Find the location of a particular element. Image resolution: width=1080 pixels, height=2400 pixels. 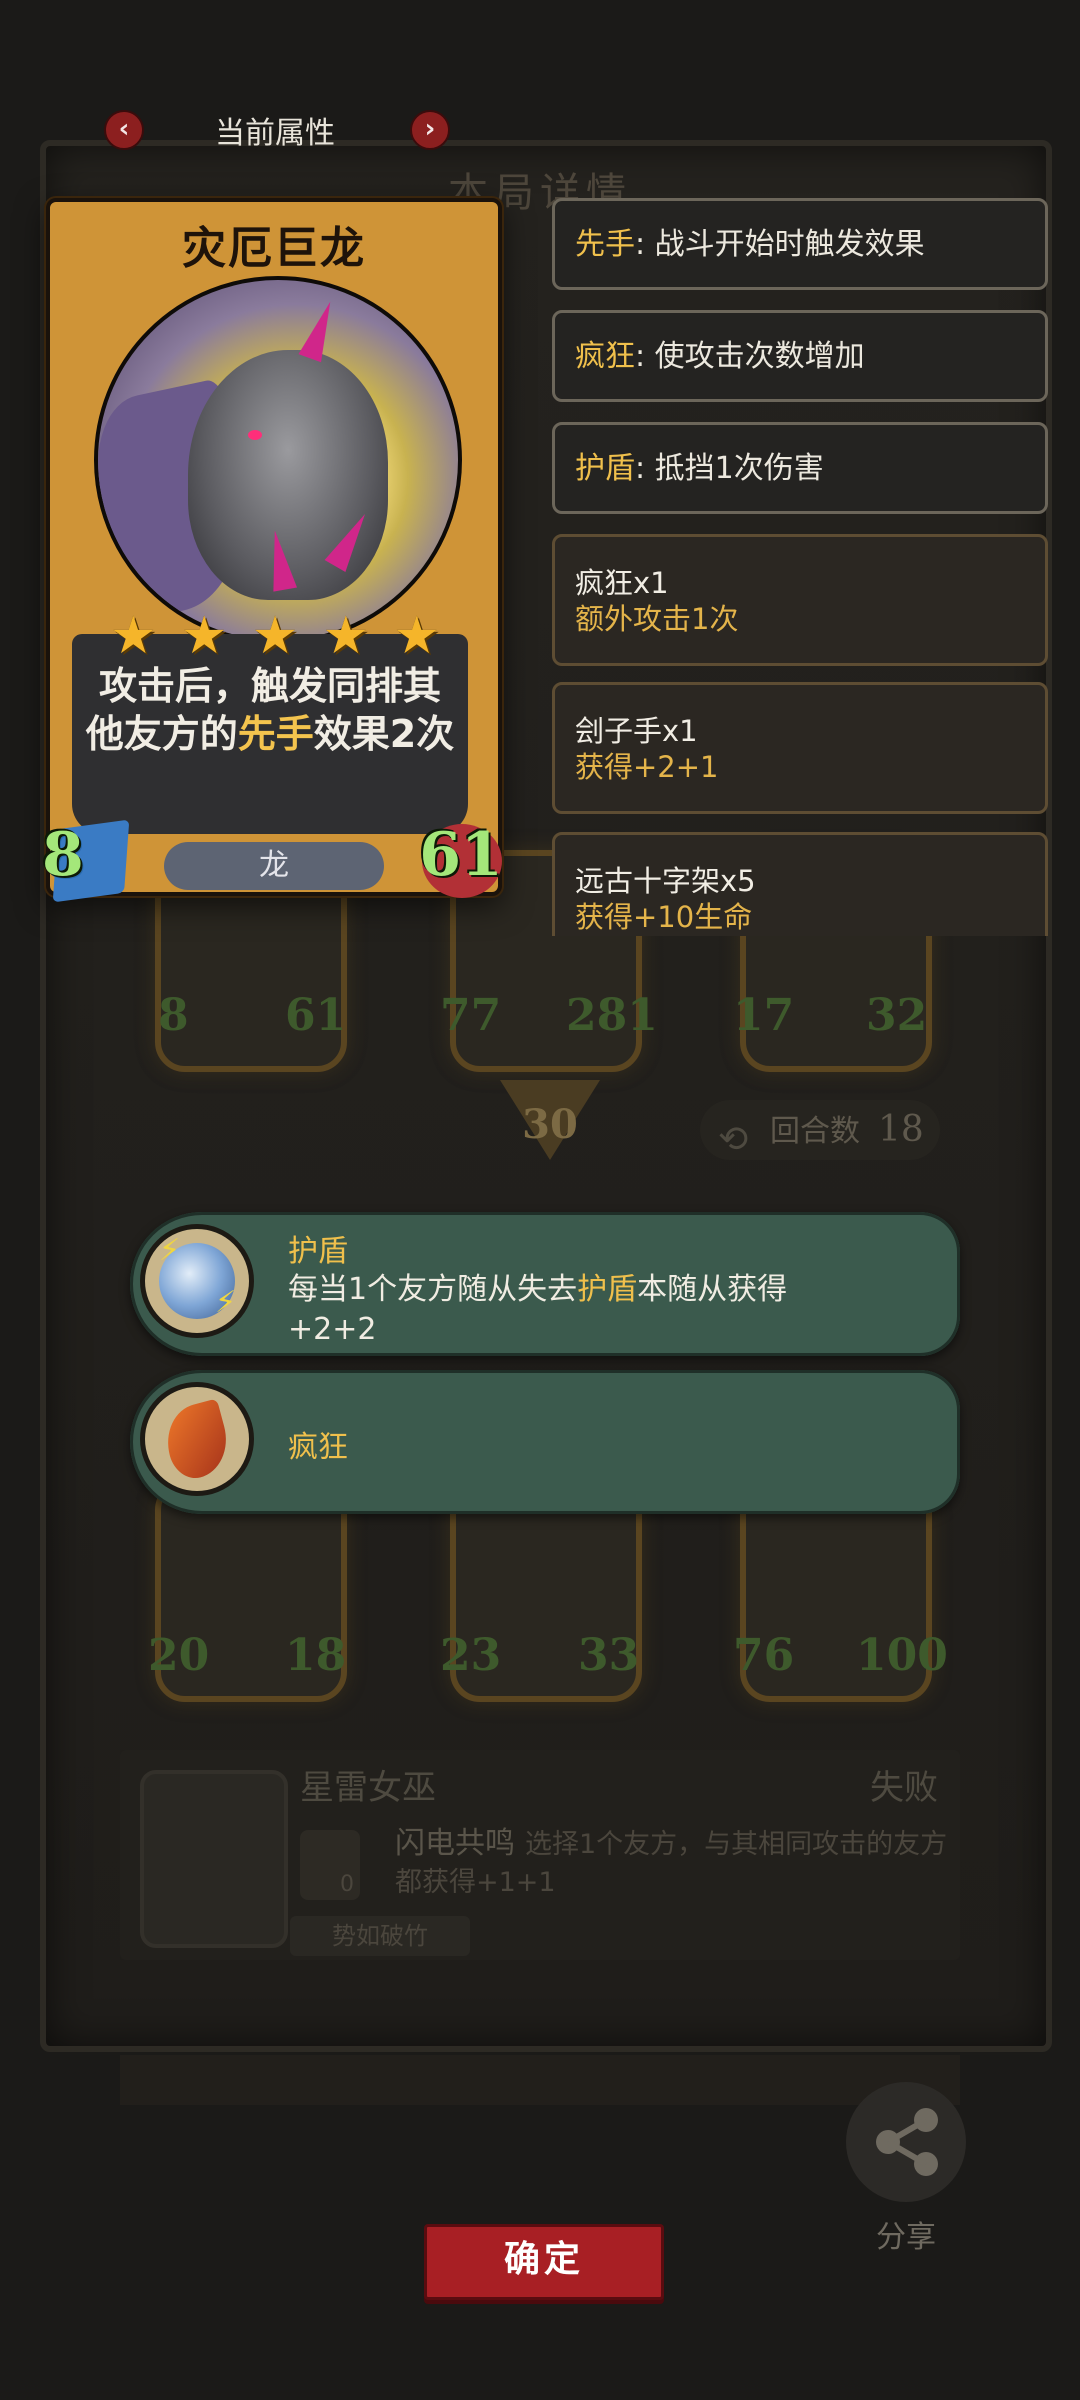

keyword-item: 护盾: 抵挡1次伤害 is located at coordinates (800, 468).